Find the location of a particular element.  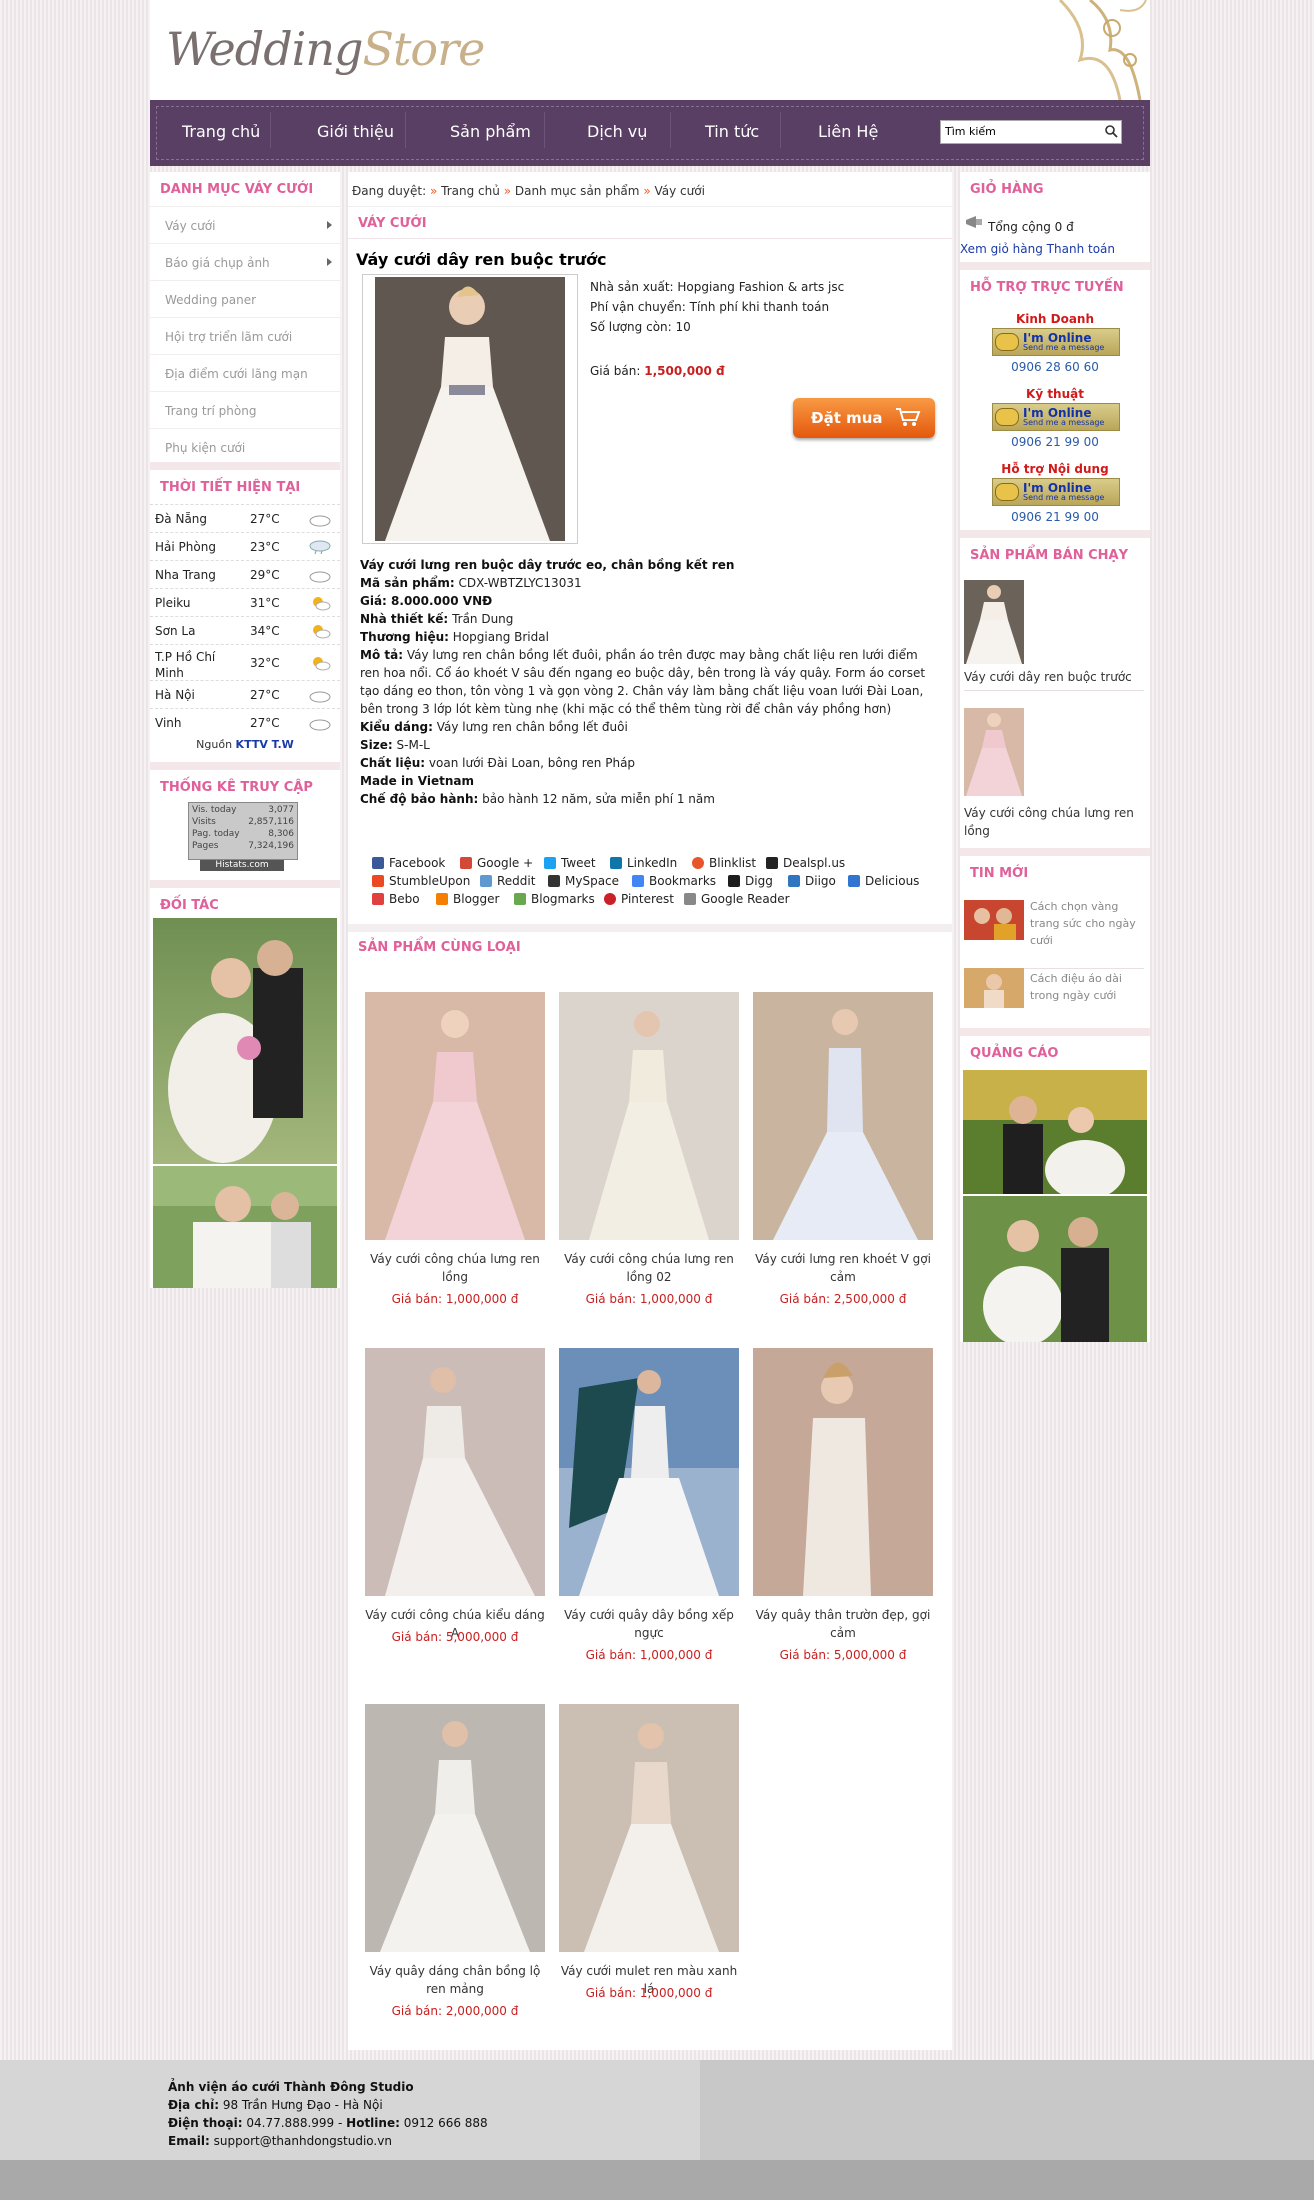

desc-line: Mã sản phẩm: CDX-WBTZLYC13031 is located at coordinates (650, 583).